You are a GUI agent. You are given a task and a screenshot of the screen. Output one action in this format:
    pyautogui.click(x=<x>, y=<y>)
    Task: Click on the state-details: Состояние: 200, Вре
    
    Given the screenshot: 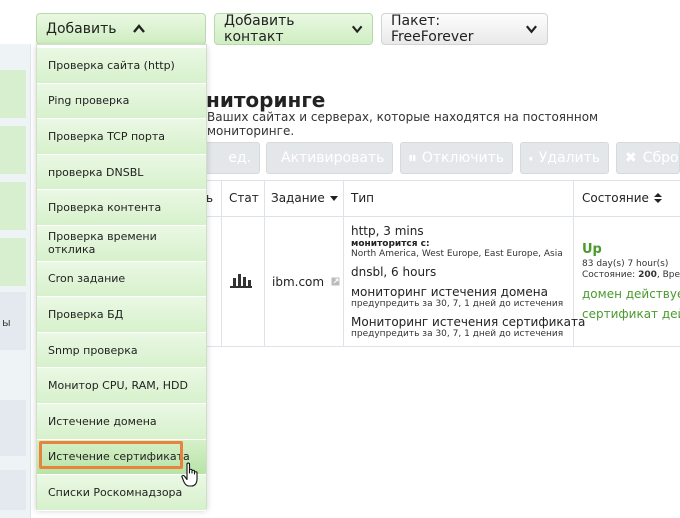 What is the action you would take?
    pyautogui.click(x=631, y=275)
    